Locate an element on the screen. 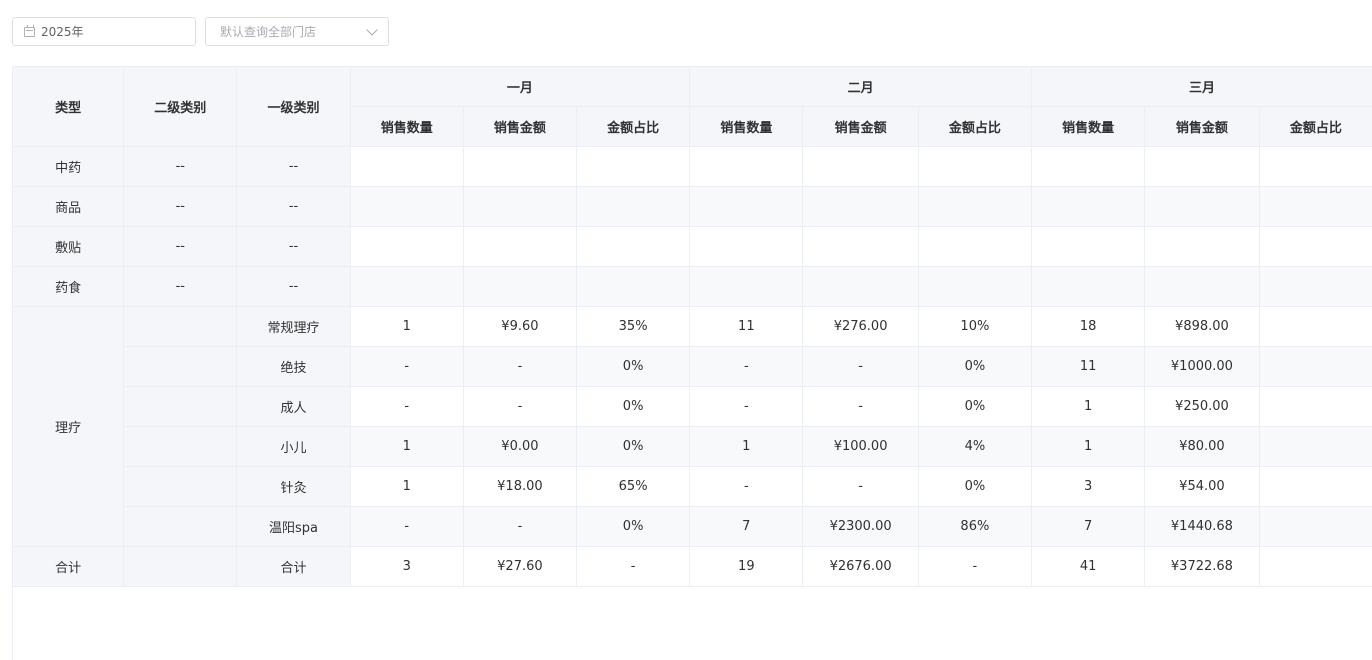 The height and width of the screenshot is (660, 1372). cell-qty: 19 is located at coordinates (746, 566).